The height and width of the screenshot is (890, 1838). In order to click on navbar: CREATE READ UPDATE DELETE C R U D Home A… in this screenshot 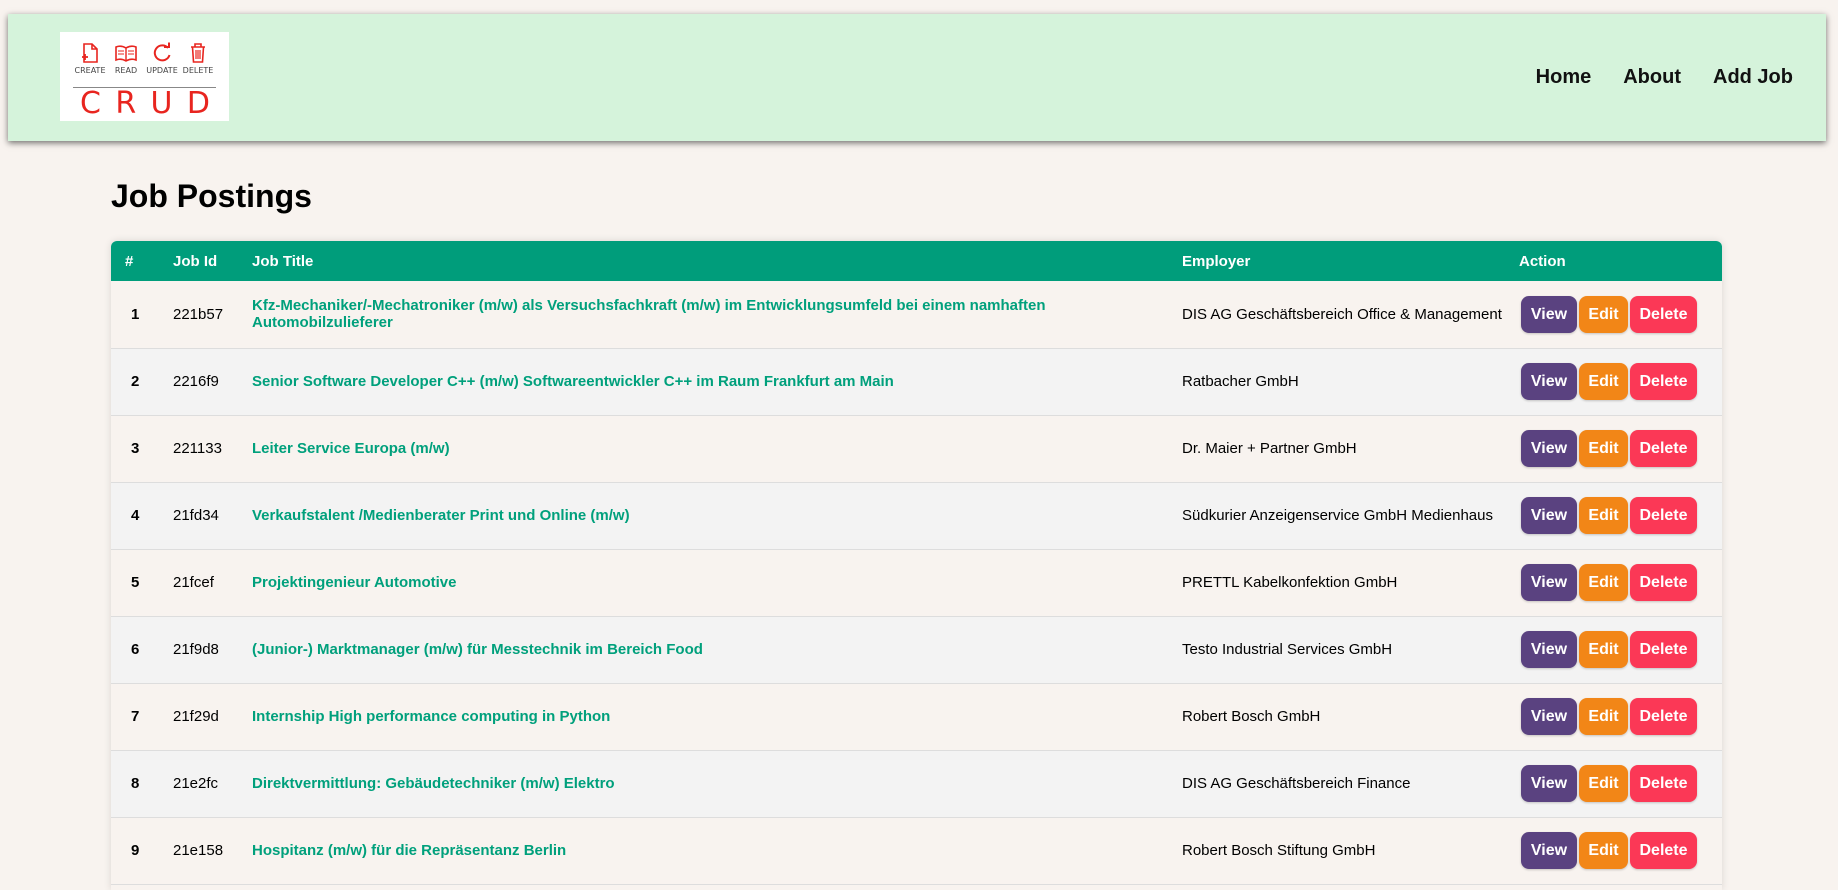, I will do `click(917, 77)`.